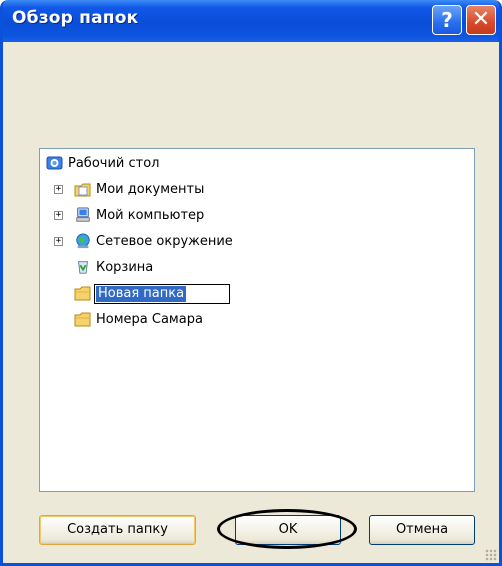  I want to click on tree-item-my-computer: + Мой компьютер, so click(154, 216).